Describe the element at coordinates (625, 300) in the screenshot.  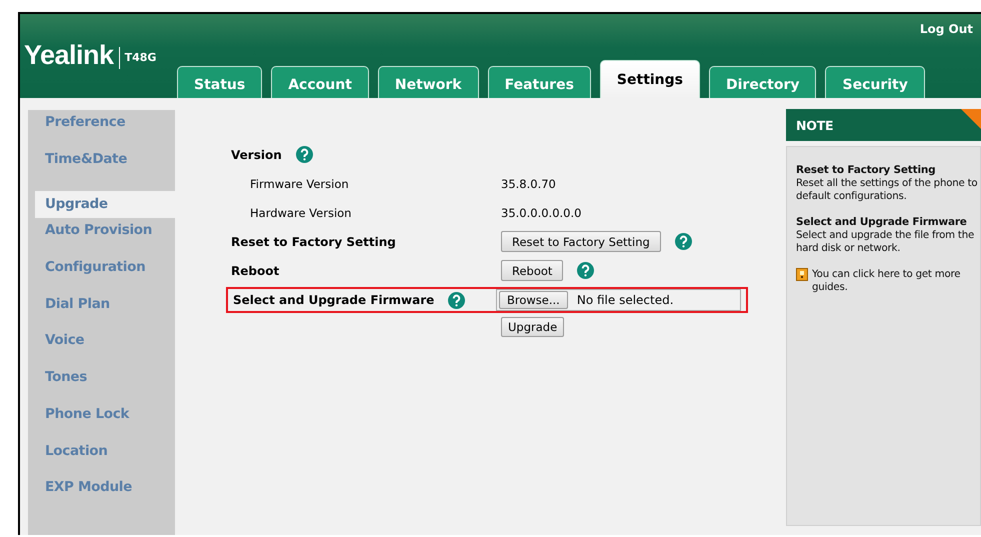
I see `file-status: No file selected.` at that location.